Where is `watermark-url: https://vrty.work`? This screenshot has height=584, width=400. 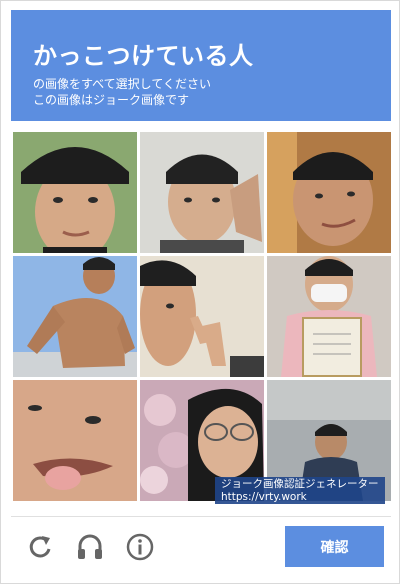 watermark-url: https://vrty.work is located at coordinates (264, 497).